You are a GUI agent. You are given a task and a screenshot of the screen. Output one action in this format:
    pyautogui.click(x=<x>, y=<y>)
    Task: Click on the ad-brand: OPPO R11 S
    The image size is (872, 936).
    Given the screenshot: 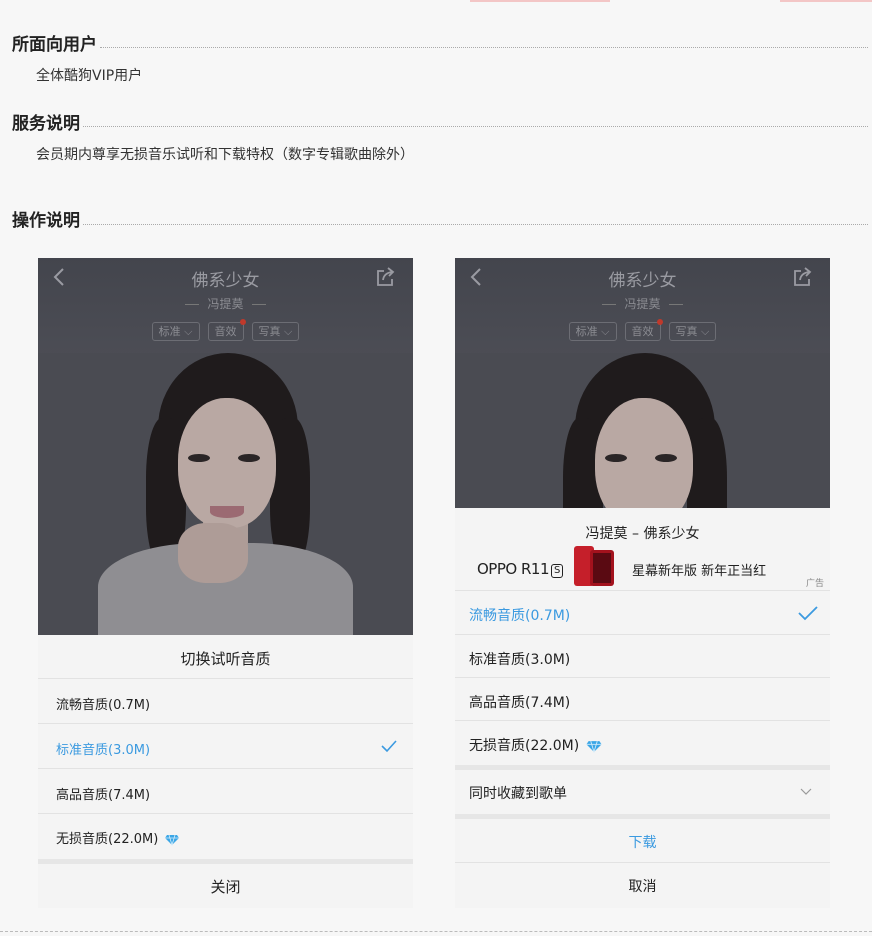 What is the action you would take?
    pyautogui.click(x=520, y=569)
    